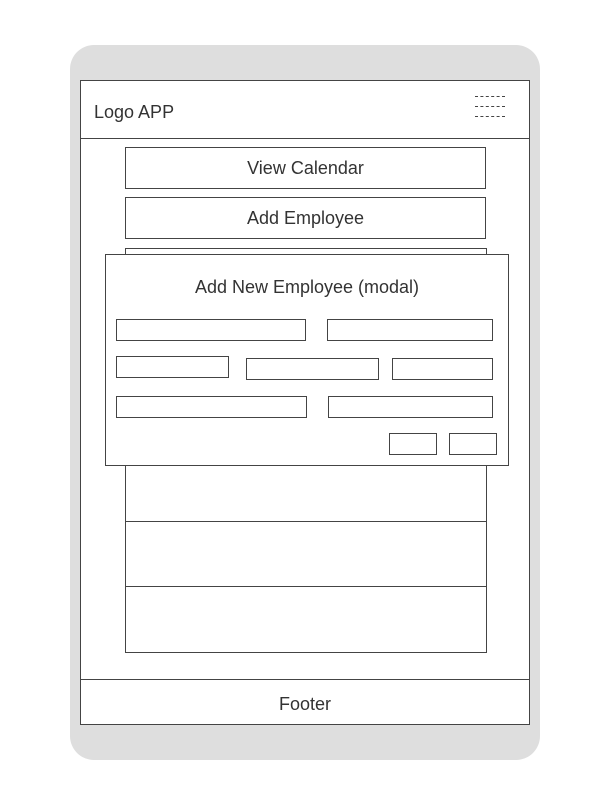 The height and width of the screenshot is (805, 610). I want to click on view-calendar-button: View Calendar, so click(305, 168).